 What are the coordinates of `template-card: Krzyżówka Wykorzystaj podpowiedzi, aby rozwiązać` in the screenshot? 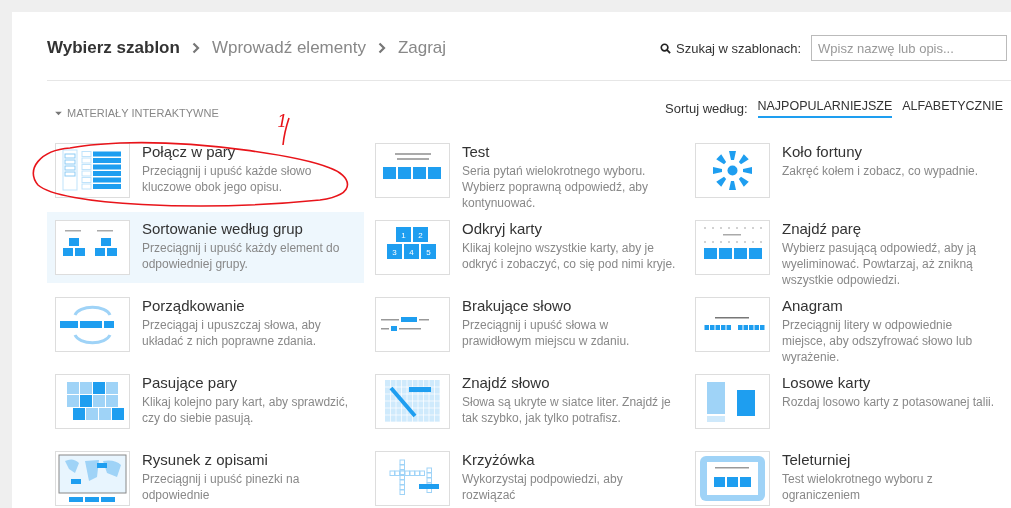 It's located at (525, 475).